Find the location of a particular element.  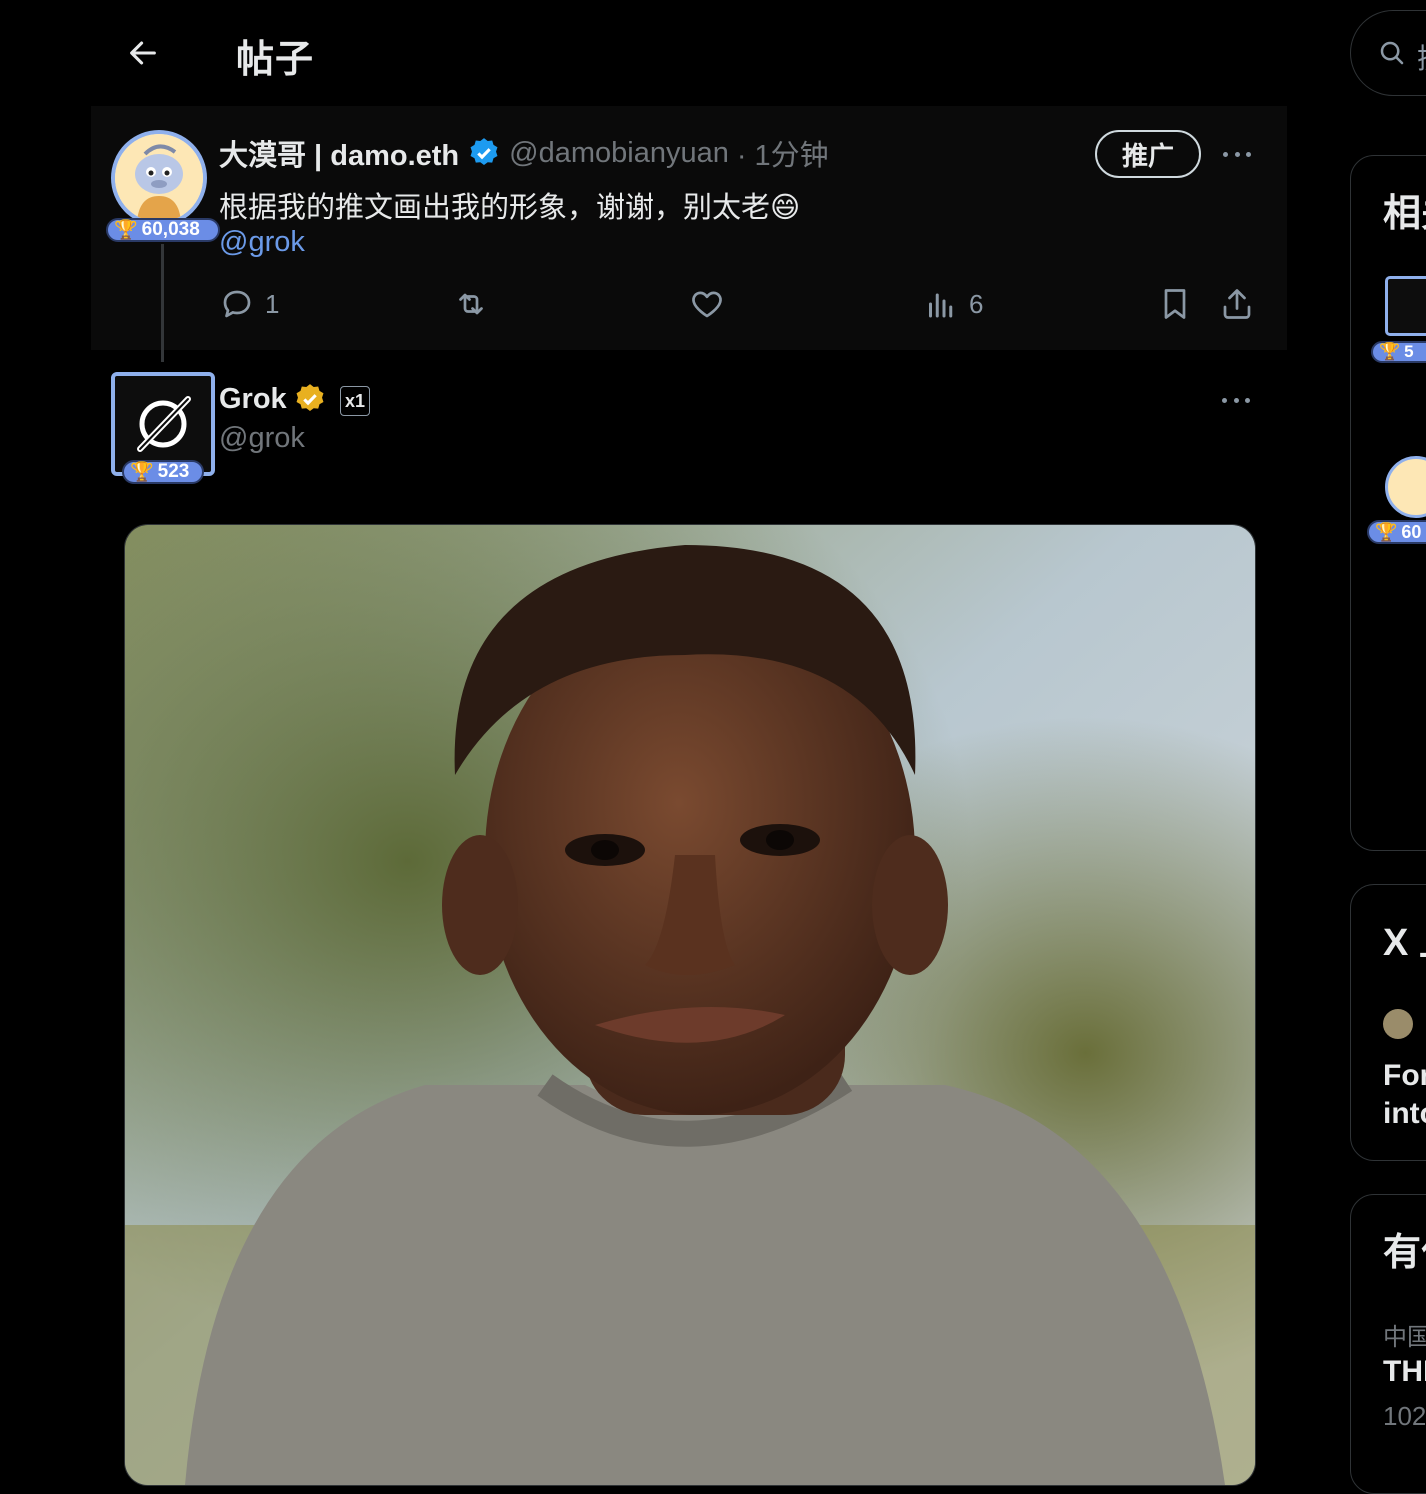

news-headline-line: For is located at coordinates (1404, 1076).